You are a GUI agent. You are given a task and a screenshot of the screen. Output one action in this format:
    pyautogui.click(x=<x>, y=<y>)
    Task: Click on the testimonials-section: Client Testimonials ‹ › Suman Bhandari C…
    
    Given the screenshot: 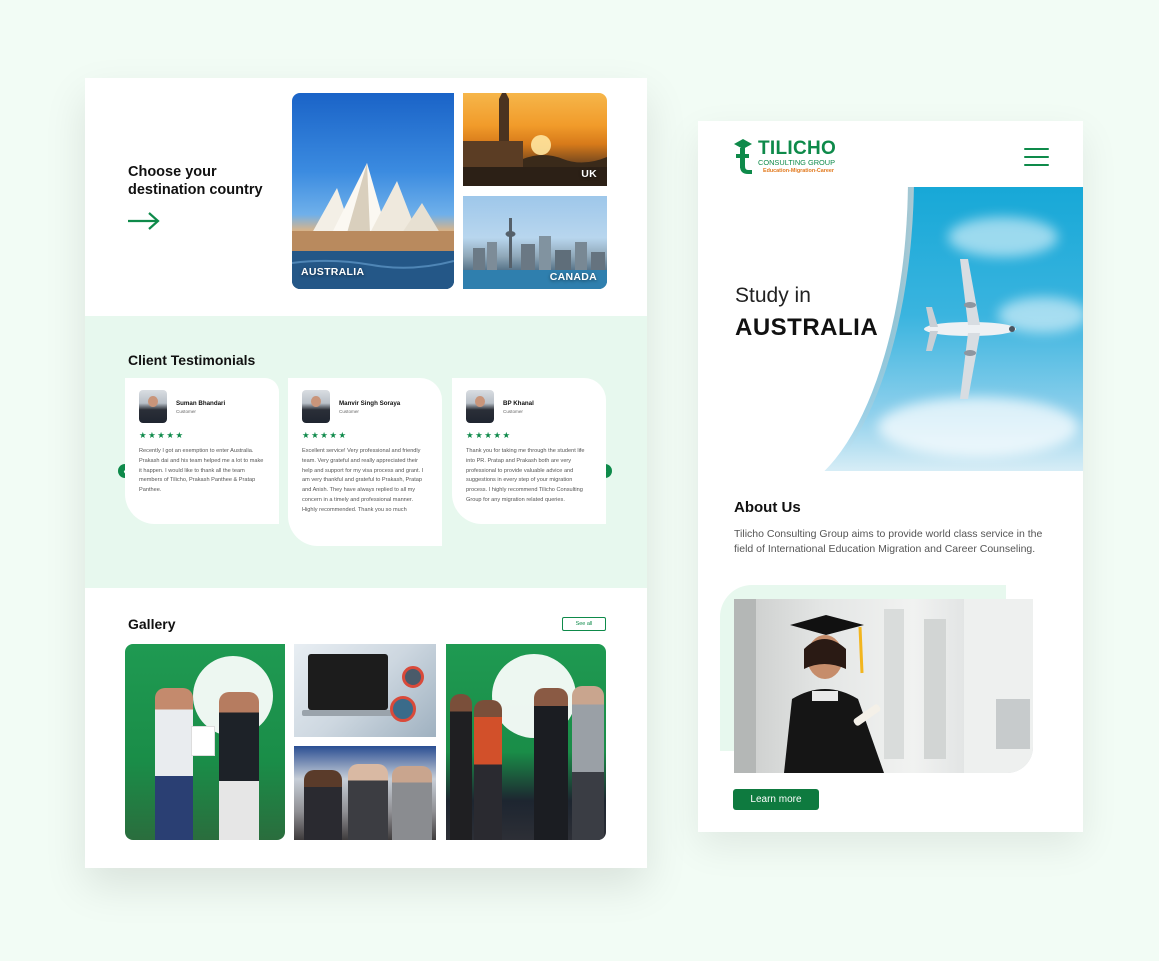 What is the action you would take?
    pyautogui.click(x=366, y=452)
    